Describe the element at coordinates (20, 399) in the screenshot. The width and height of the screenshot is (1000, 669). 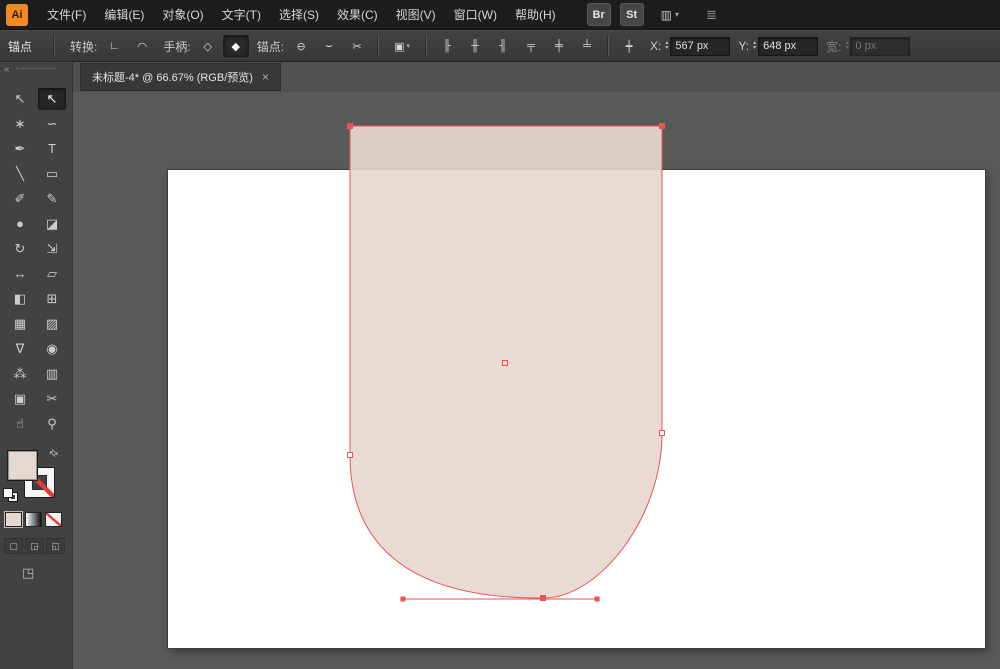
I see `artboard-tool: ▣` at that location.